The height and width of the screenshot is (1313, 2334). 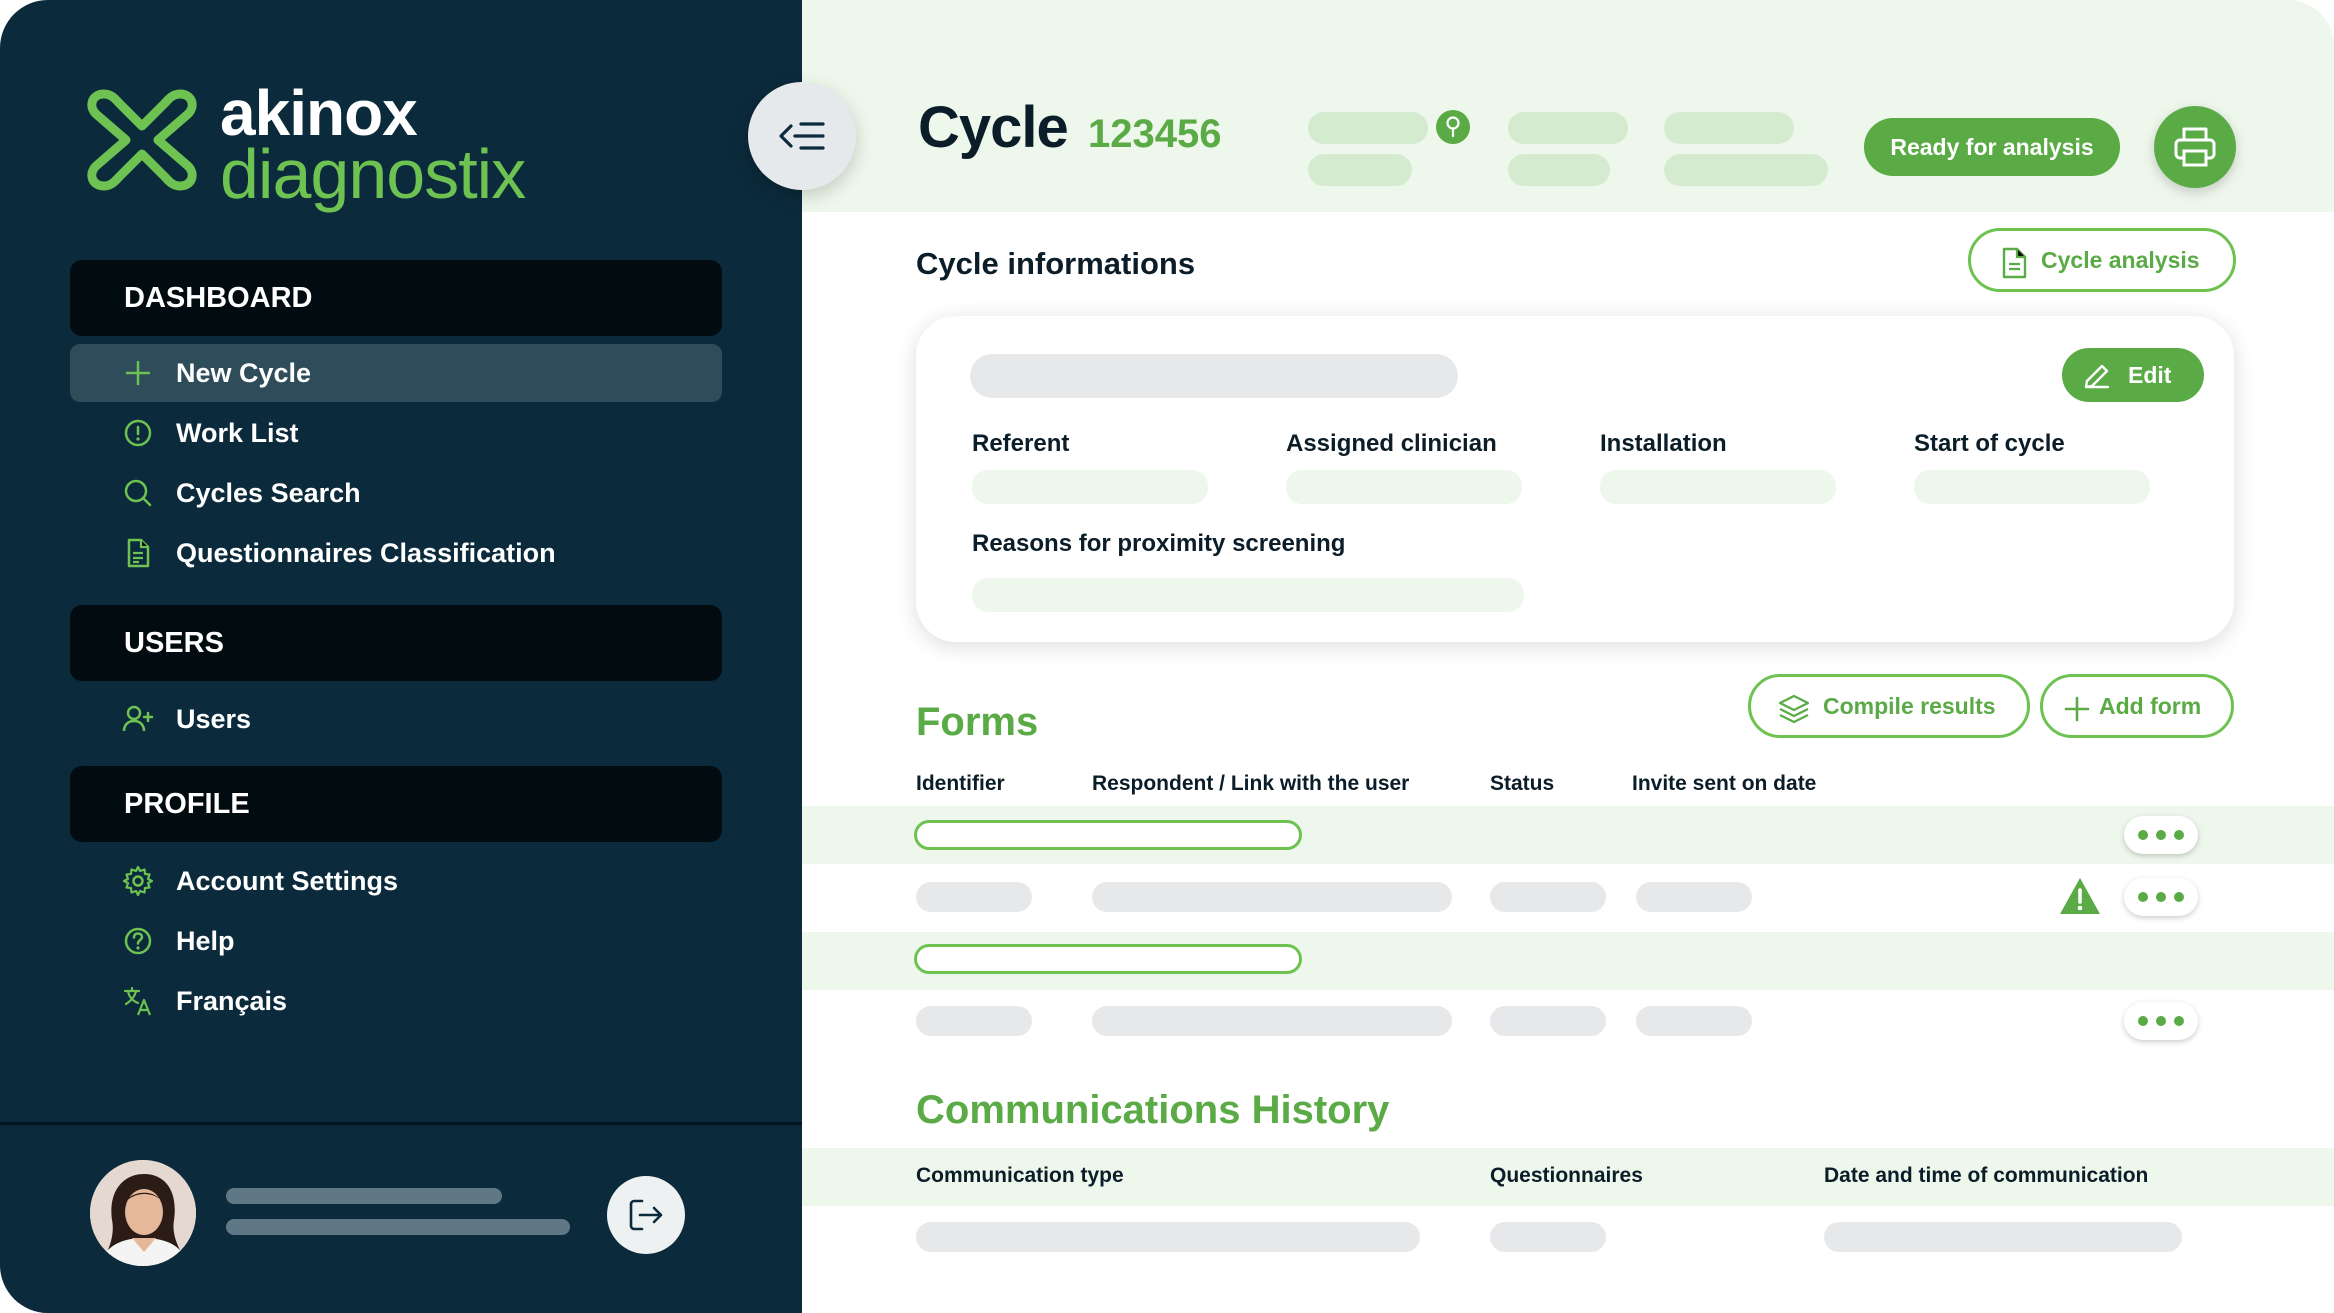 I want to click on print-button, so click(x=2195, y=147).